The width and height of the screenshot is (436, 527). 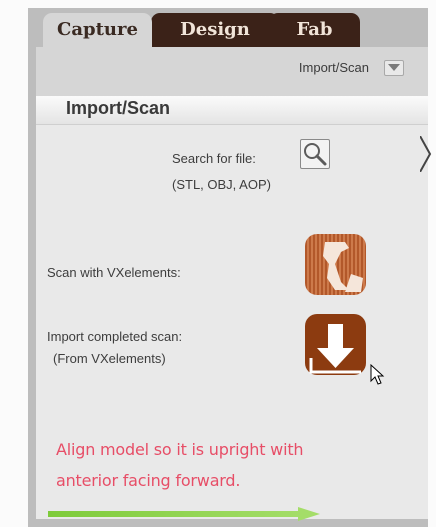 What do you see at coordinates (215, 30) in the screenshot?
I see `tab-design: Design` at bounding box center [215, 30].